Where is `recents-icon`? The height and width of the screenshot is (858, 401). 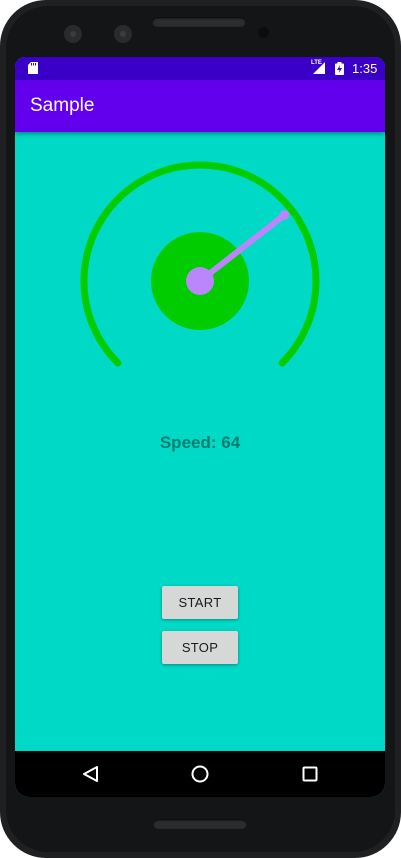
recents-icon is located at coordinates (310, 774).